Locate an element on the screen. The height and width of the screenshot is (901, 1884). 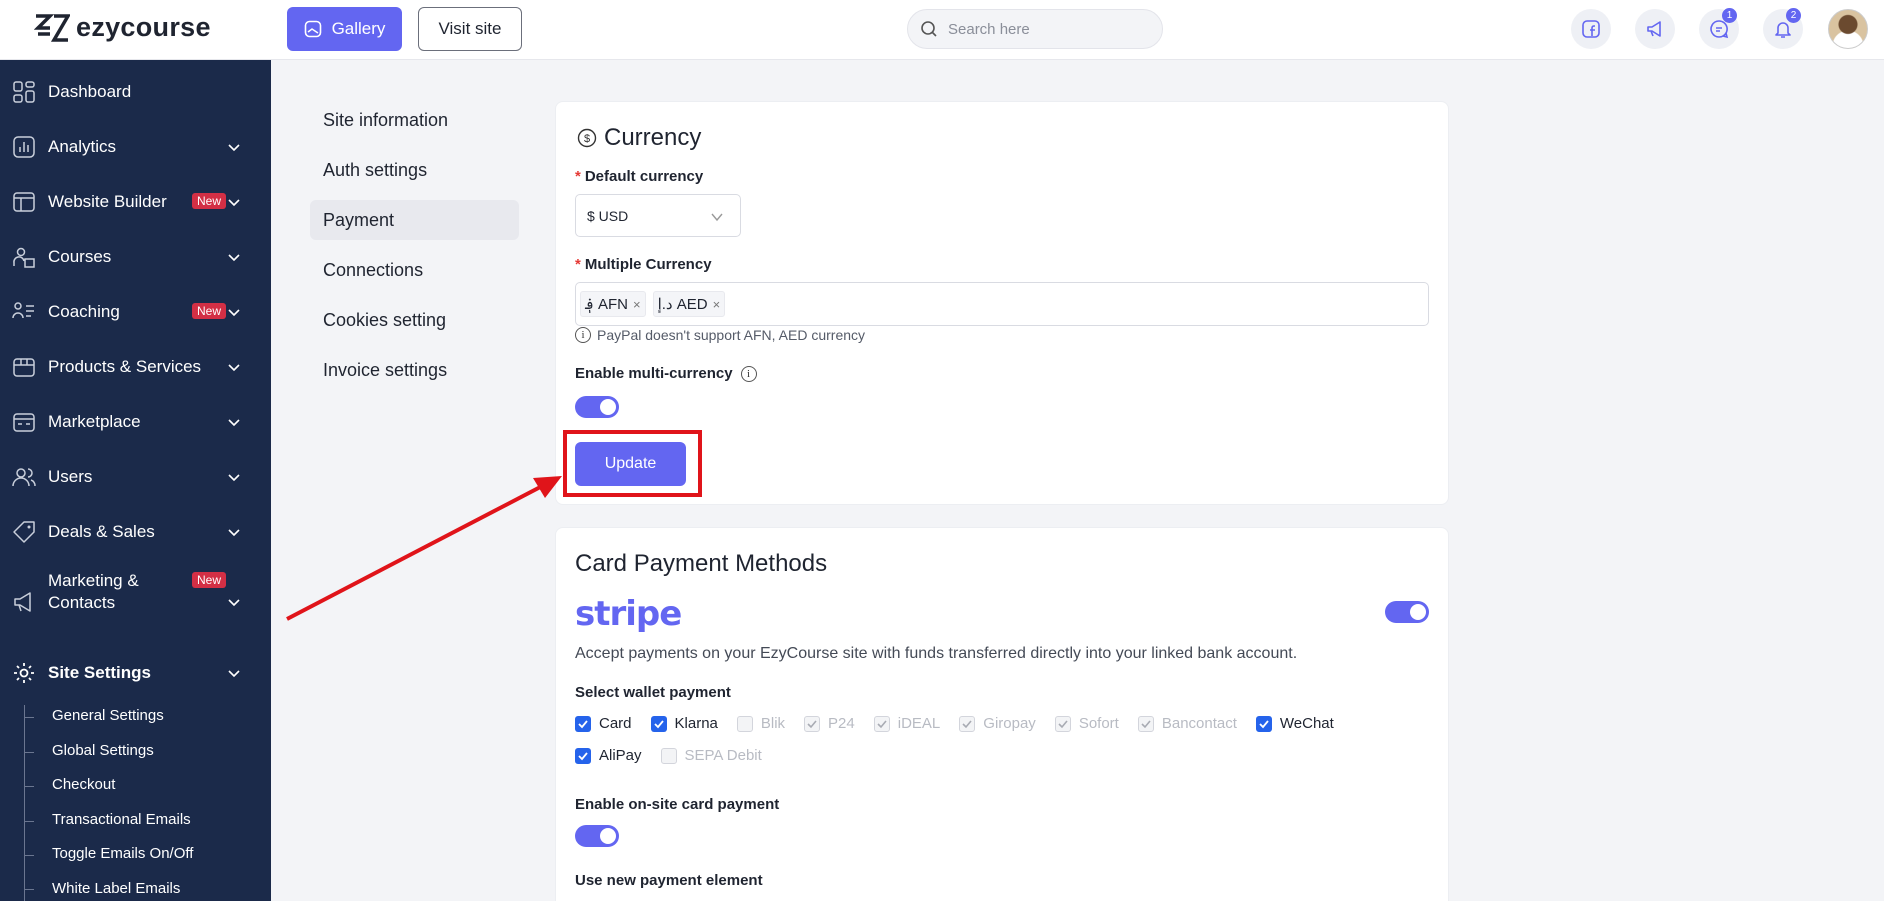
stripe-logo: stripe is located at coordinates (628, 614).